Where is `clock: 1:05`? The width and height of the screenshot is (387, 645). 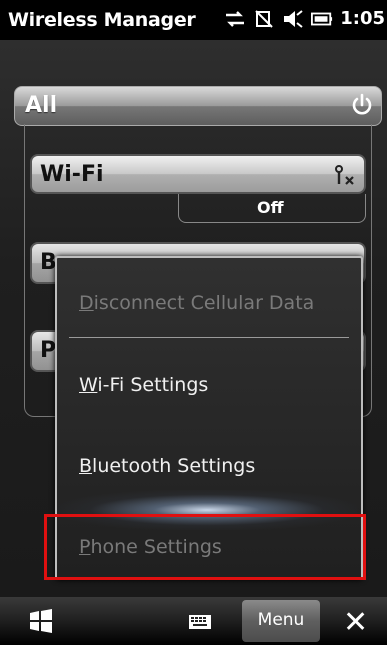
clock: 1:05 is located at coordinates (362, 18).